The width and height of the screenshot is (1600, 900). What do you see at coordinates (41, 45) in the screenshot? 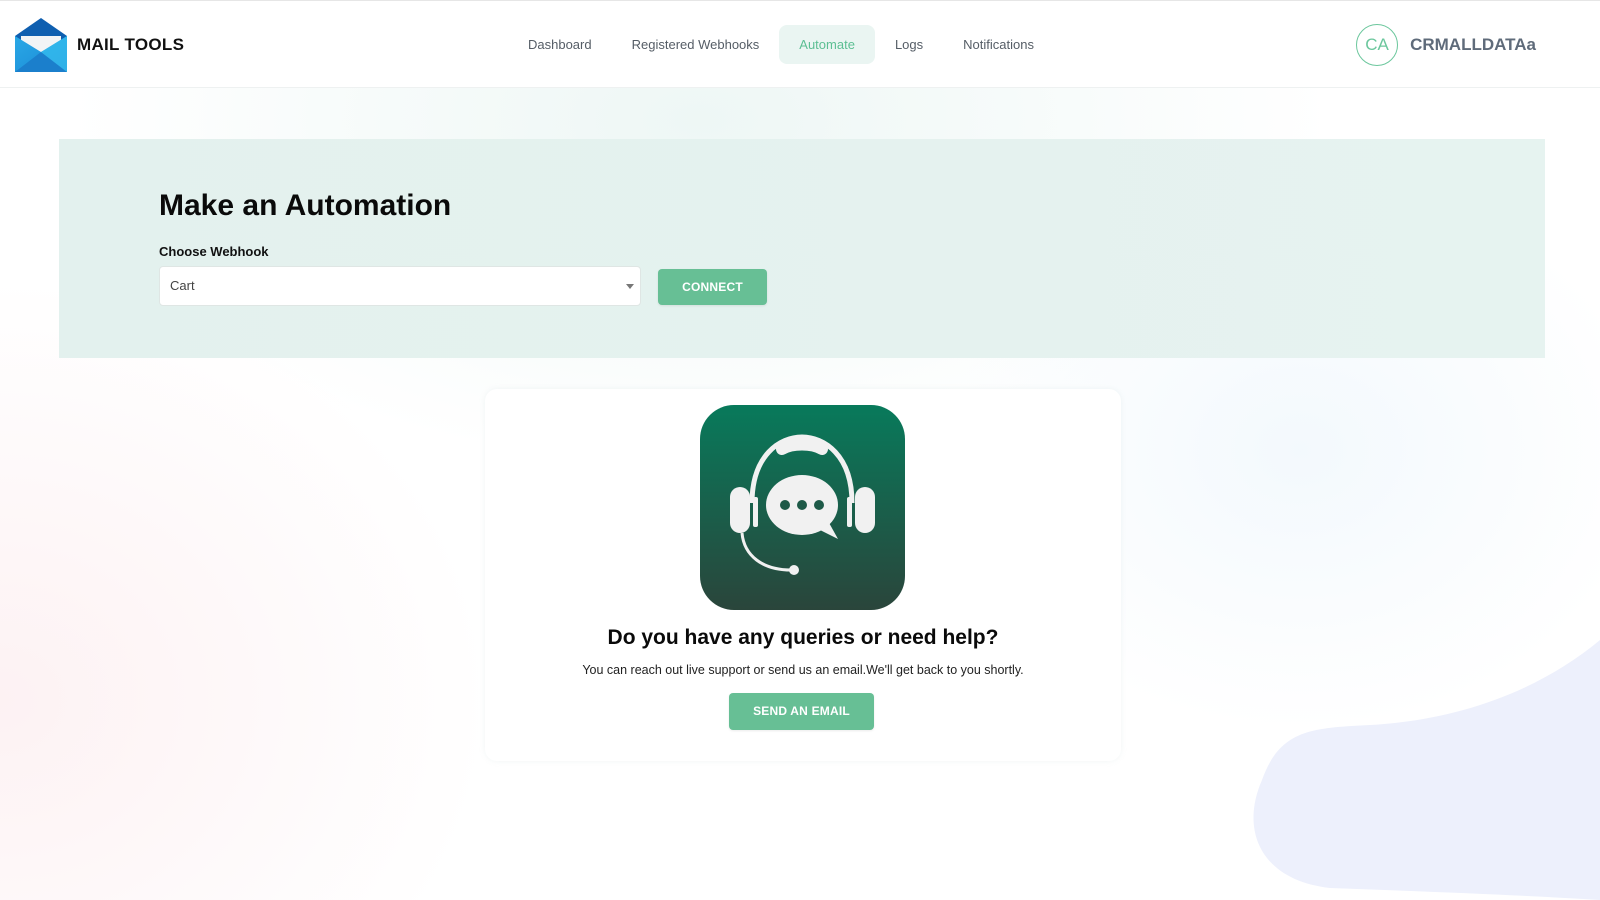
I see `envelope-icon` at bounding box center [41, 45].